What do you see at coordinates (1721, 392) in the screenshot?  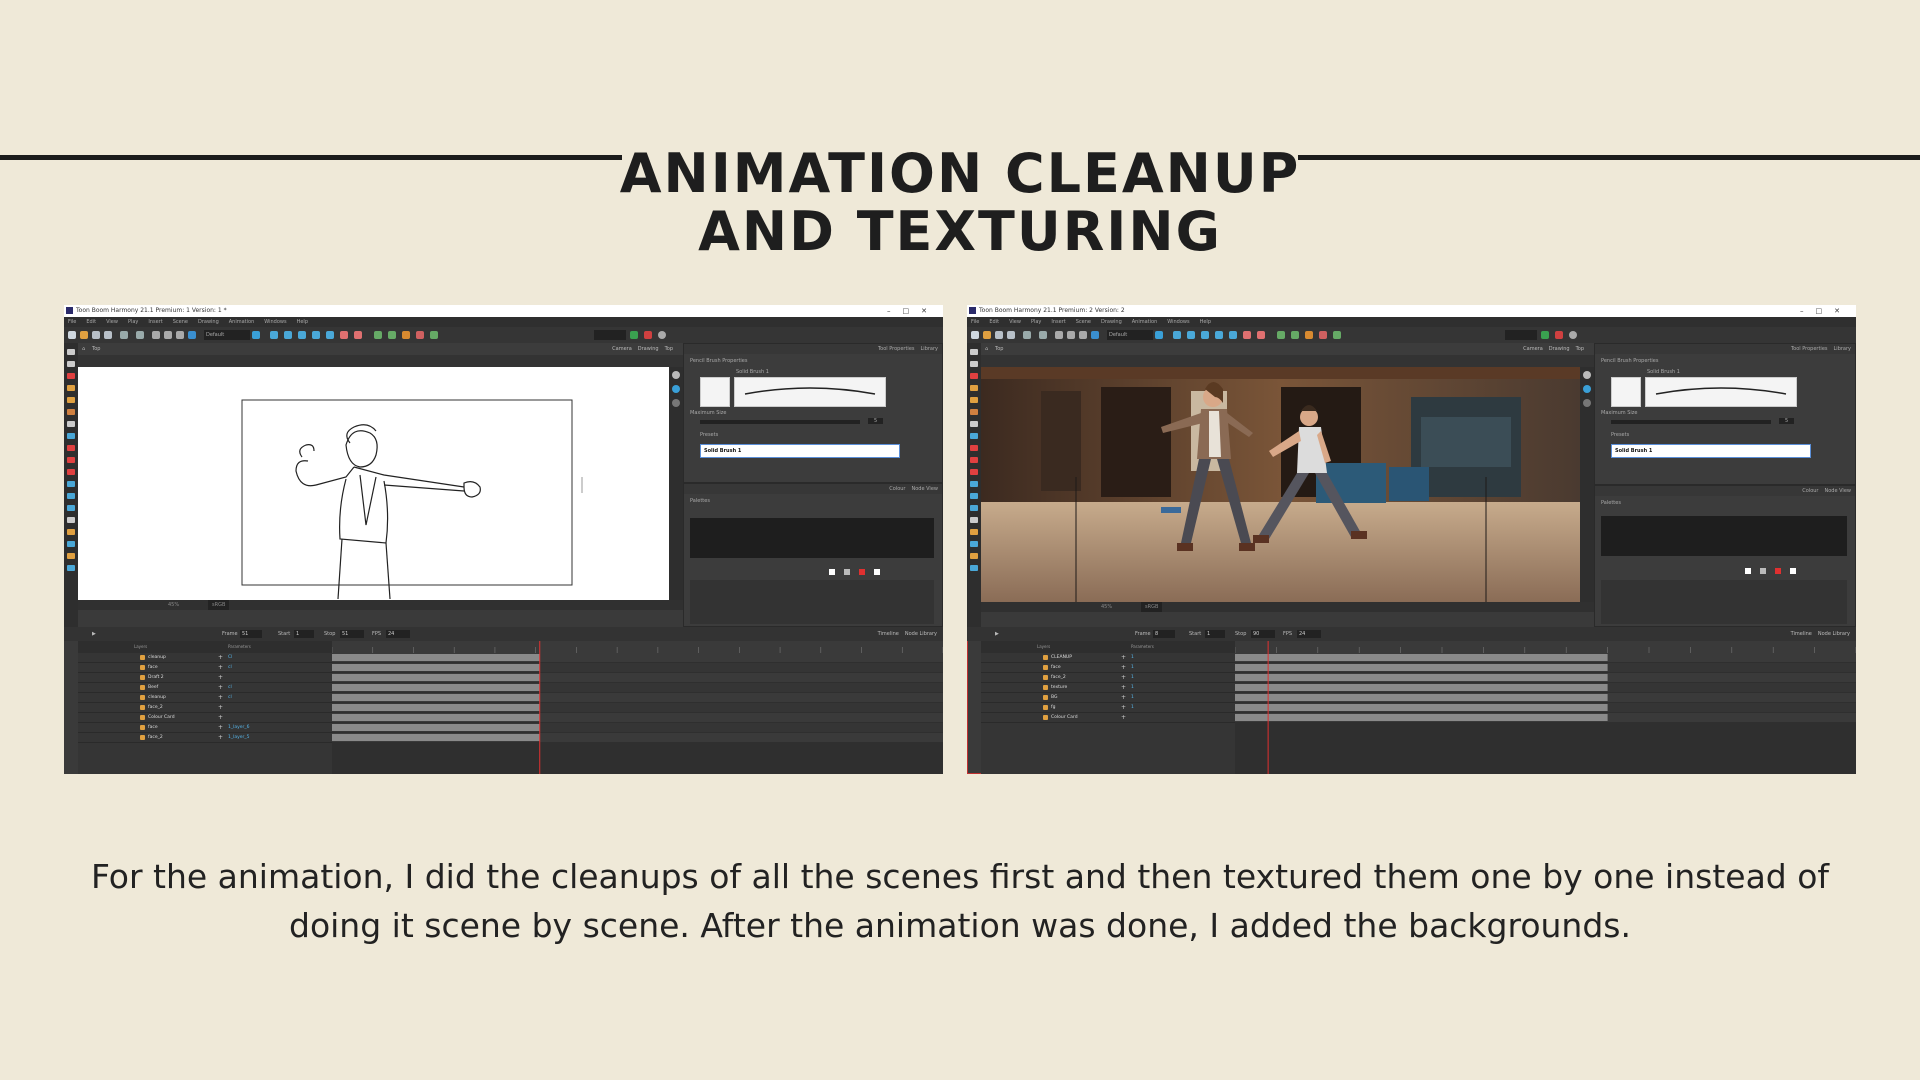 I see `brush-stroke-preview` at bounding box center [1721, 392].